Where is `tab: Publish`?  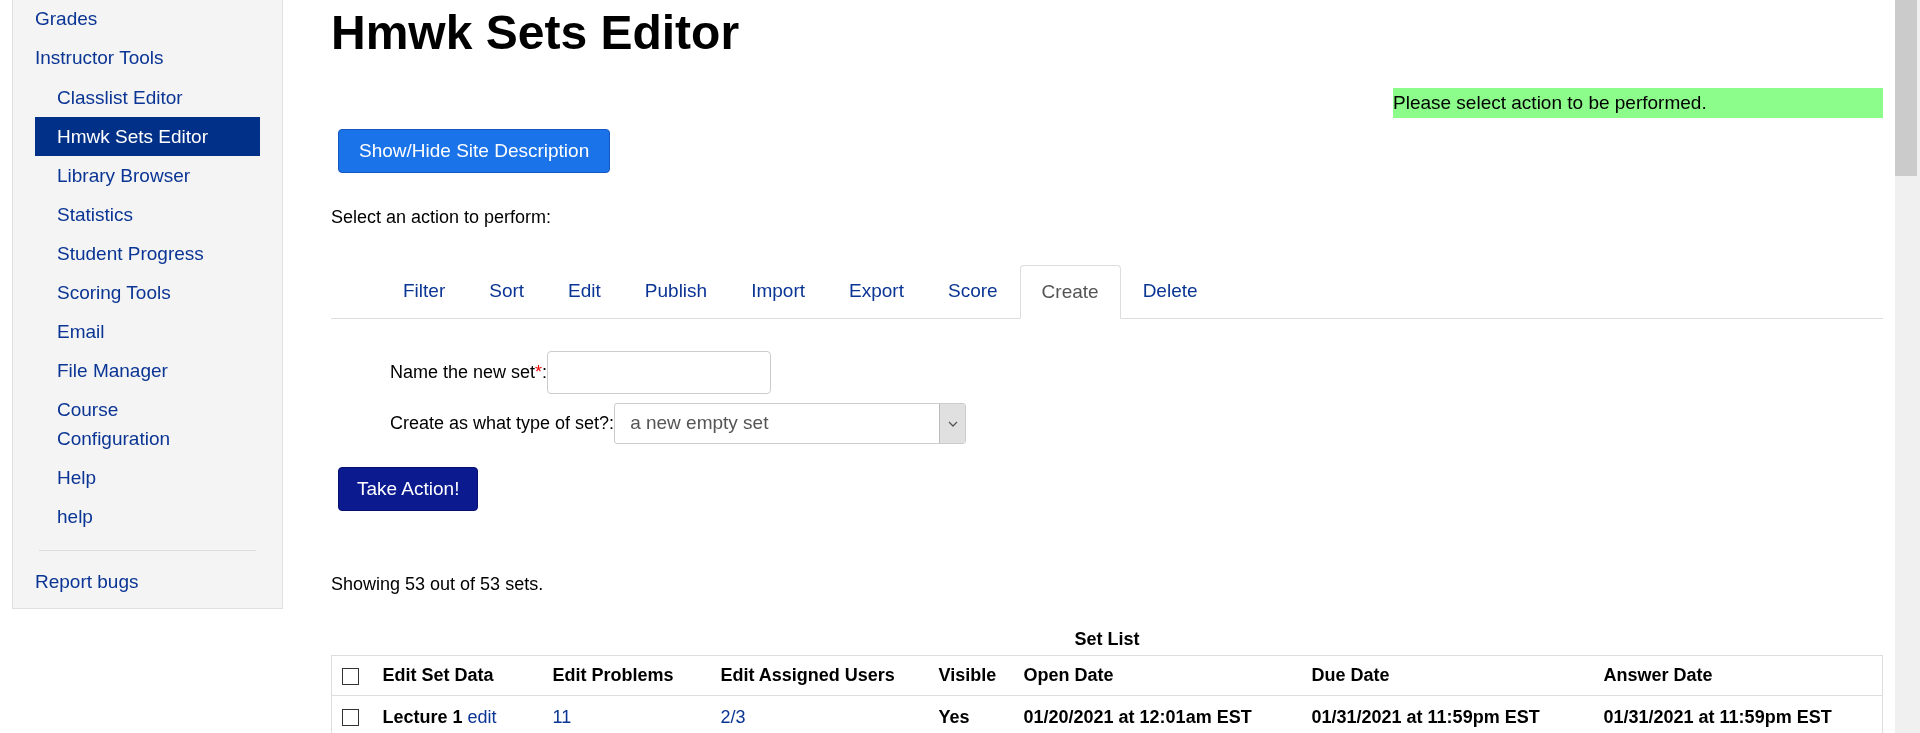
tab: Publish is located at coordinates (676, 291).